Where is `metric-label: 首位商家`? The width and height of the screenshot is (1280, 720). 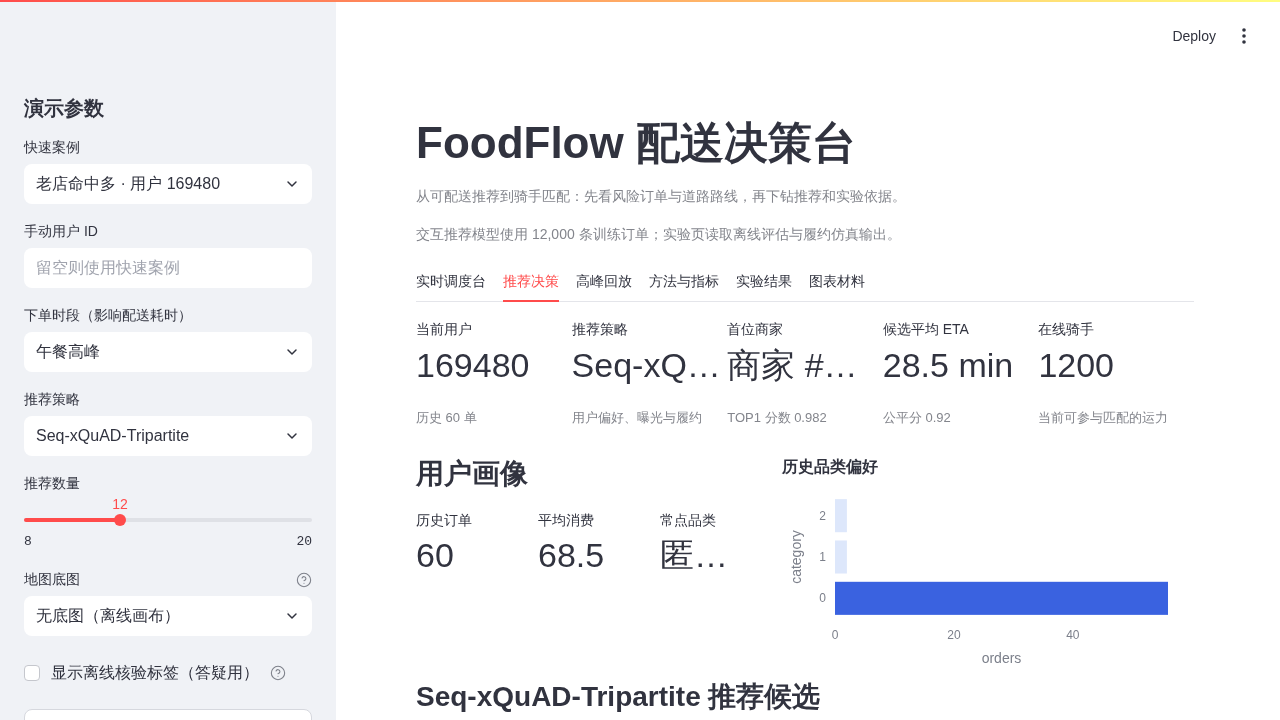
metric-label: 首位商家 is located at coordinates (755, 329).